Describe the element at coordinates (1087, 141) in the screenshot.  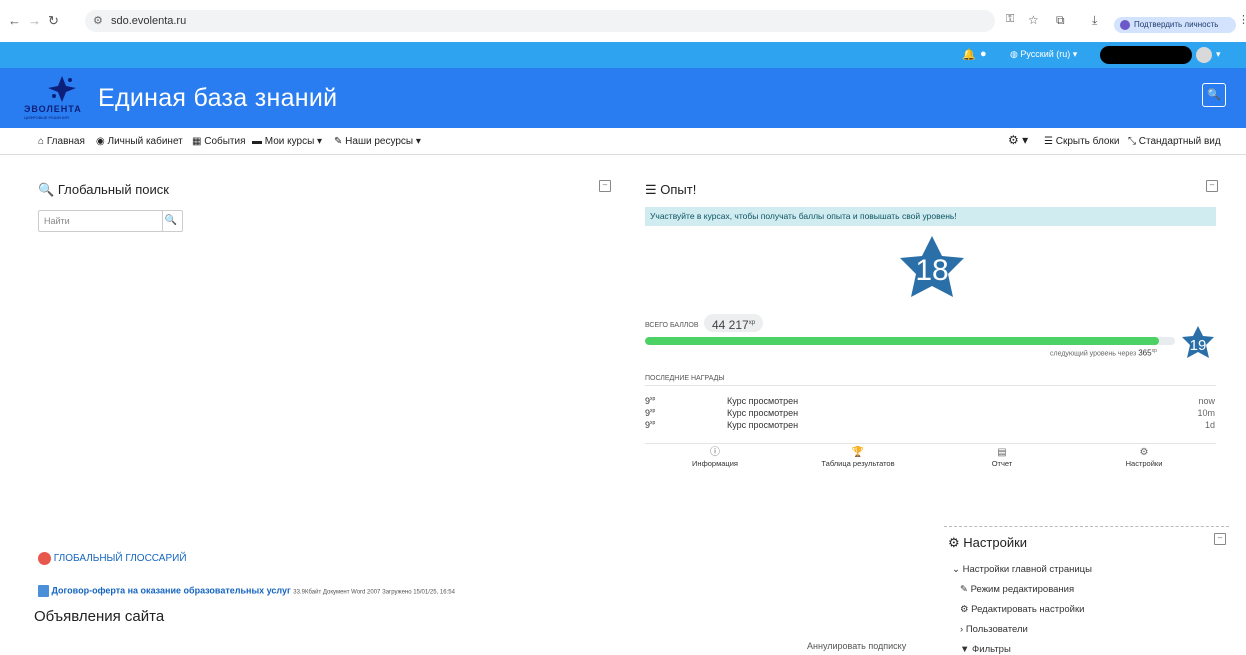
I see `hide-blocks-label: Скрыть блоки` at that location.